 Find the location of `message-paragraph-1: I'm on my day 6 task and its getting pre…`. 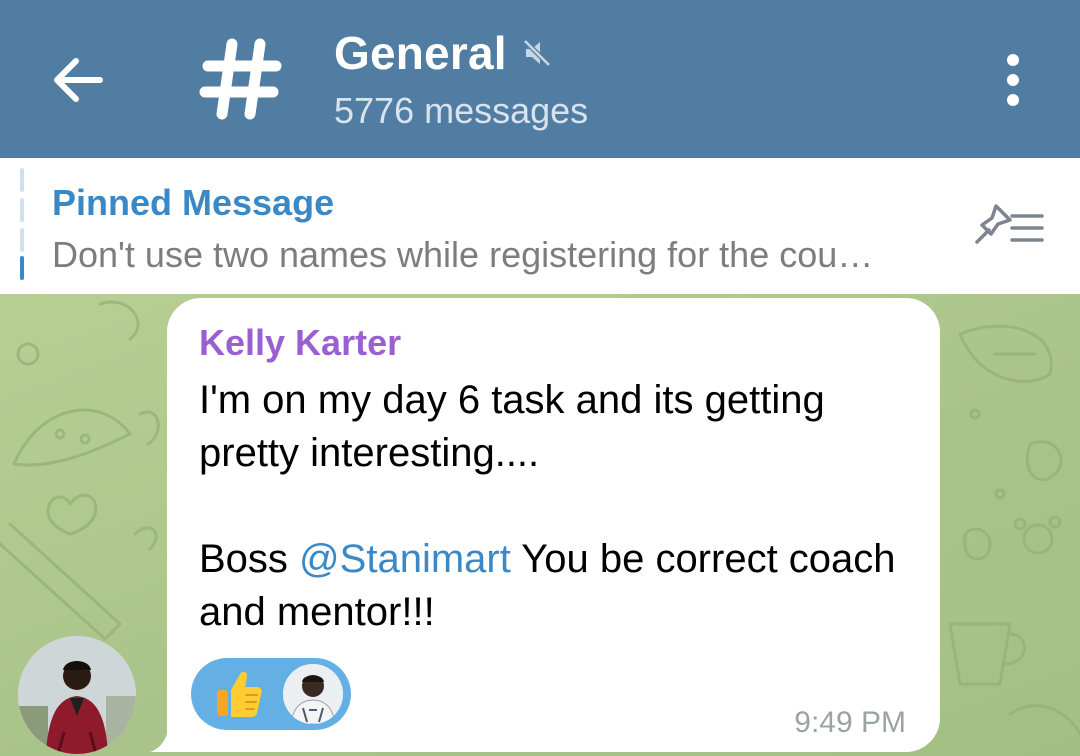

message-paragraph-1: I'm on my day 6 task and its getting pre… is located at coordinates (512, 426).